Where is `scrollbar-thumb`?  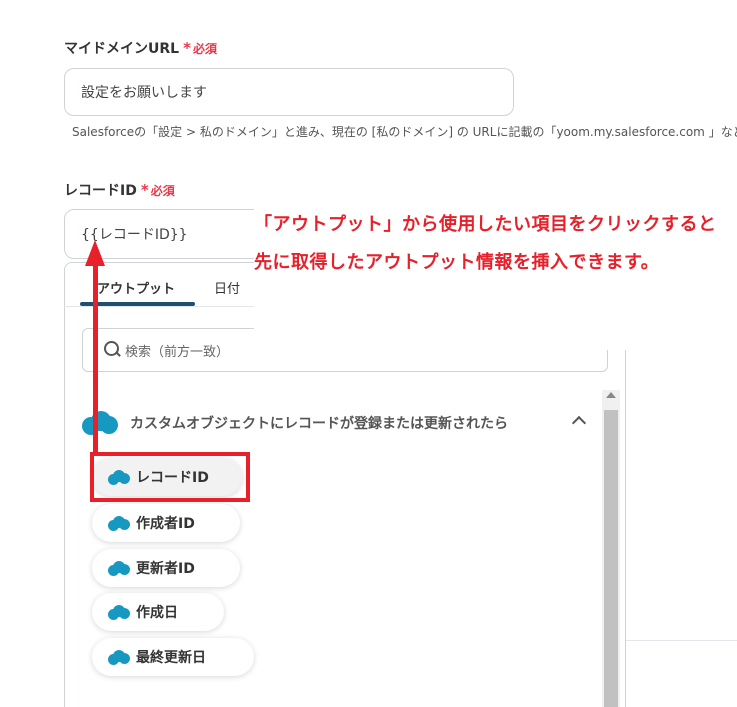 scrollbar-thumb is located at coordinates (611, 558).